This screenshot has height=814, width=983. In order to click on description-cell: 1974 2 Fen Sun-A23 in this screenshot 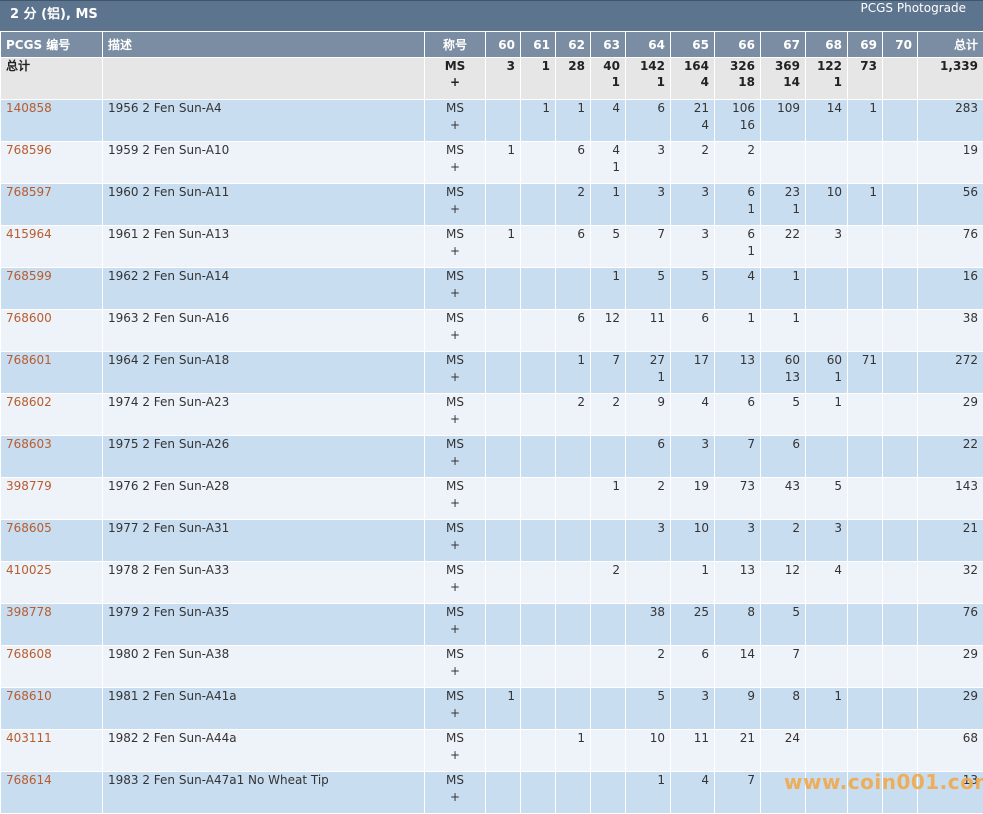, I will do `click(264, 415)`.